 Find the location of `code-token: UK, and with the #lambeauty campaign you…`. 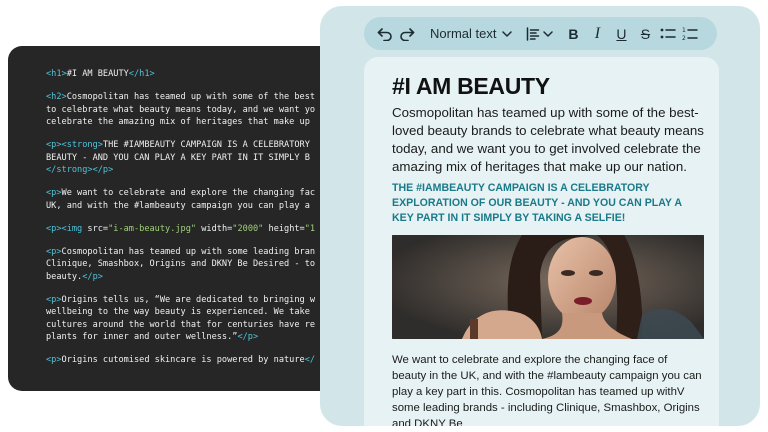

code-token: UK, and with the #lambeauty campaign you… is located at coordinates (178, 205).